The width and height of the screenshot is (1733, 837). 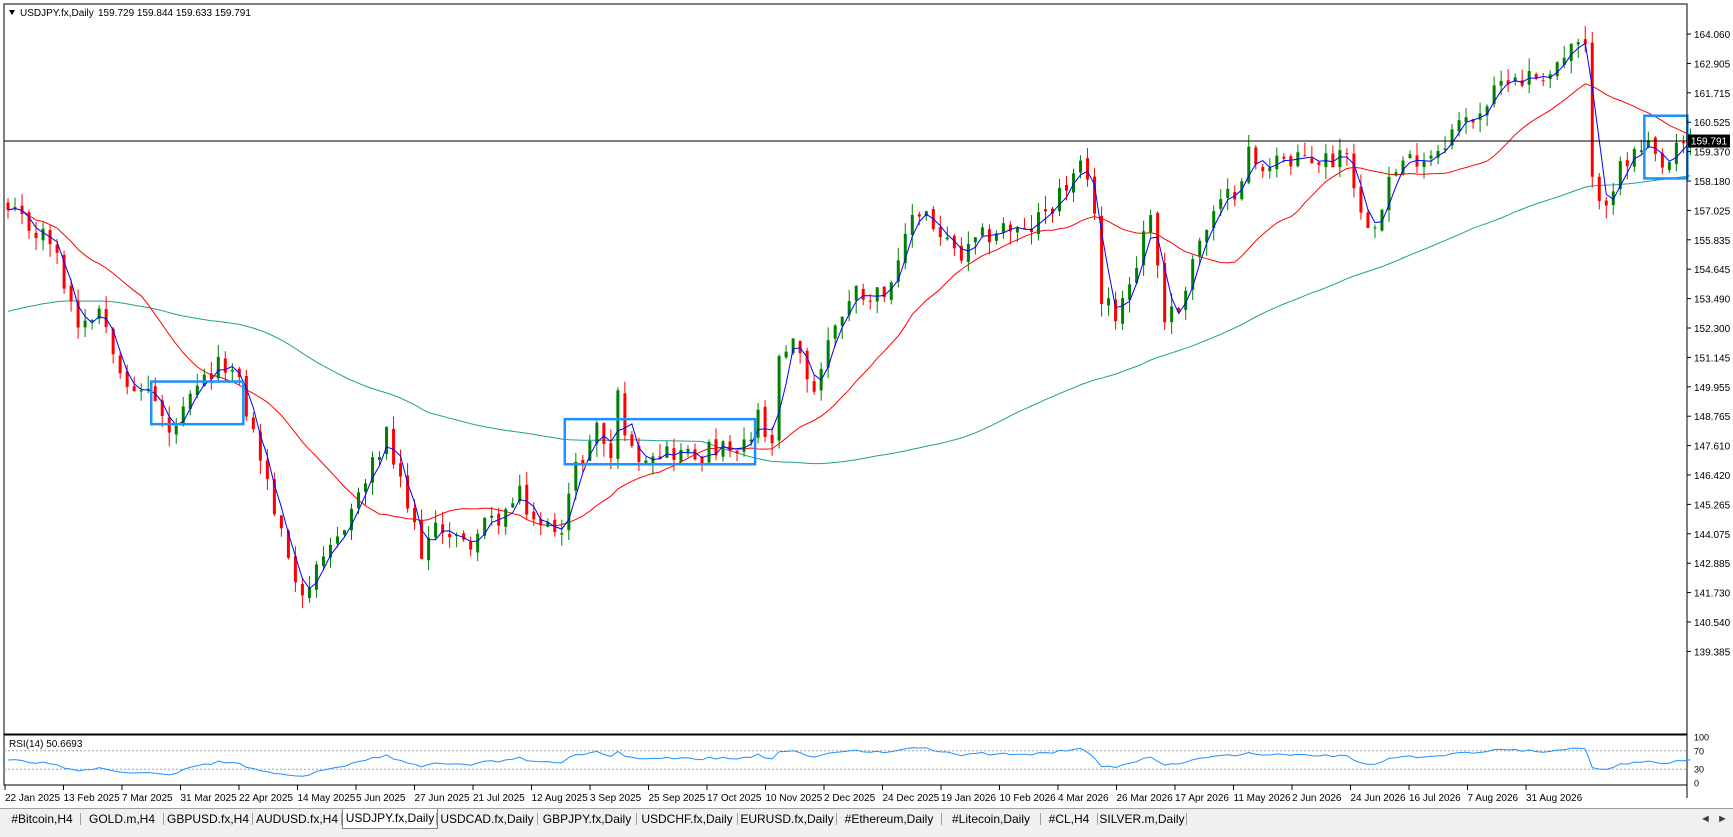 I want to click on scroll-right-arrow-icon: ►, so click(x=1722, y=819).